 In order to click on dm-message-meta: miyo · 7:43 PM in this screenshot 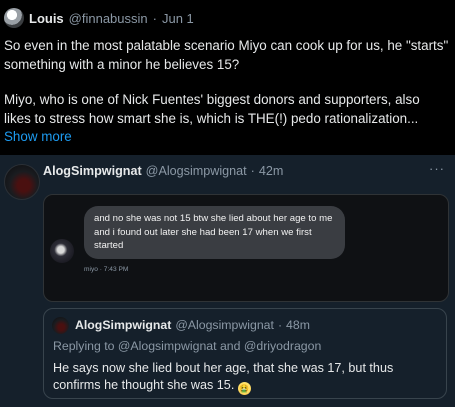, I will do `click(106, 269)`.